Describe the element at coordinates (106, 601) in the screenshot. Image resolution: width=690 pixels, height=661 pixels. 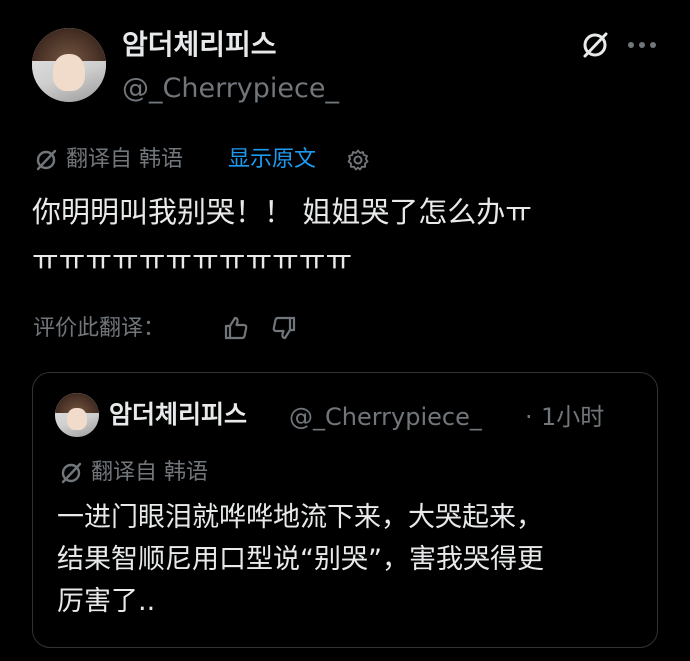
I see `quote-text-line-3: 厉害了..` at that location.